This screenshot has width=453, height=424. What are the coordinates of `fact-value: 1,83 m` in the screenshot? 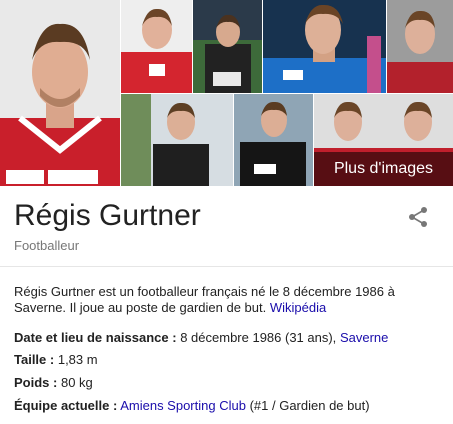 It's located at (77, 359).